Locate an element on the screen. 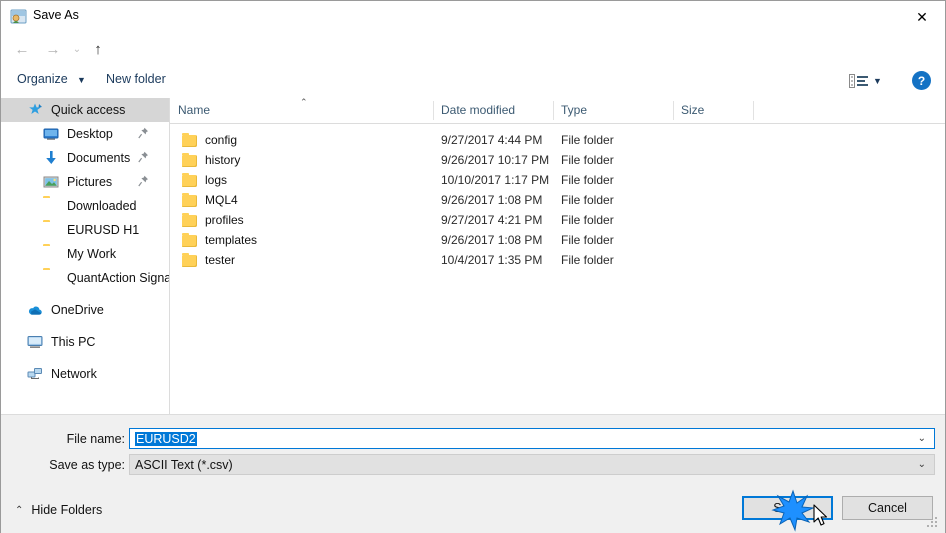 The image size is (946, 533). file-name-cell: MQL4 is located at coordinates (221, 200).